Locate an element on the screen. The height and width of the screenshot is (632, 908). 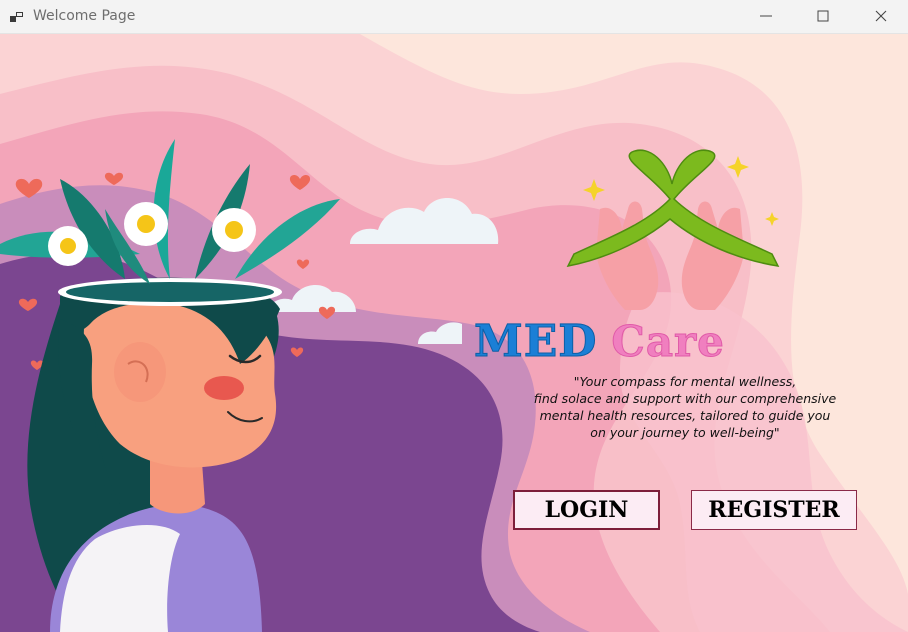
login-button: LOGIN is located at coordinates (586, 510).